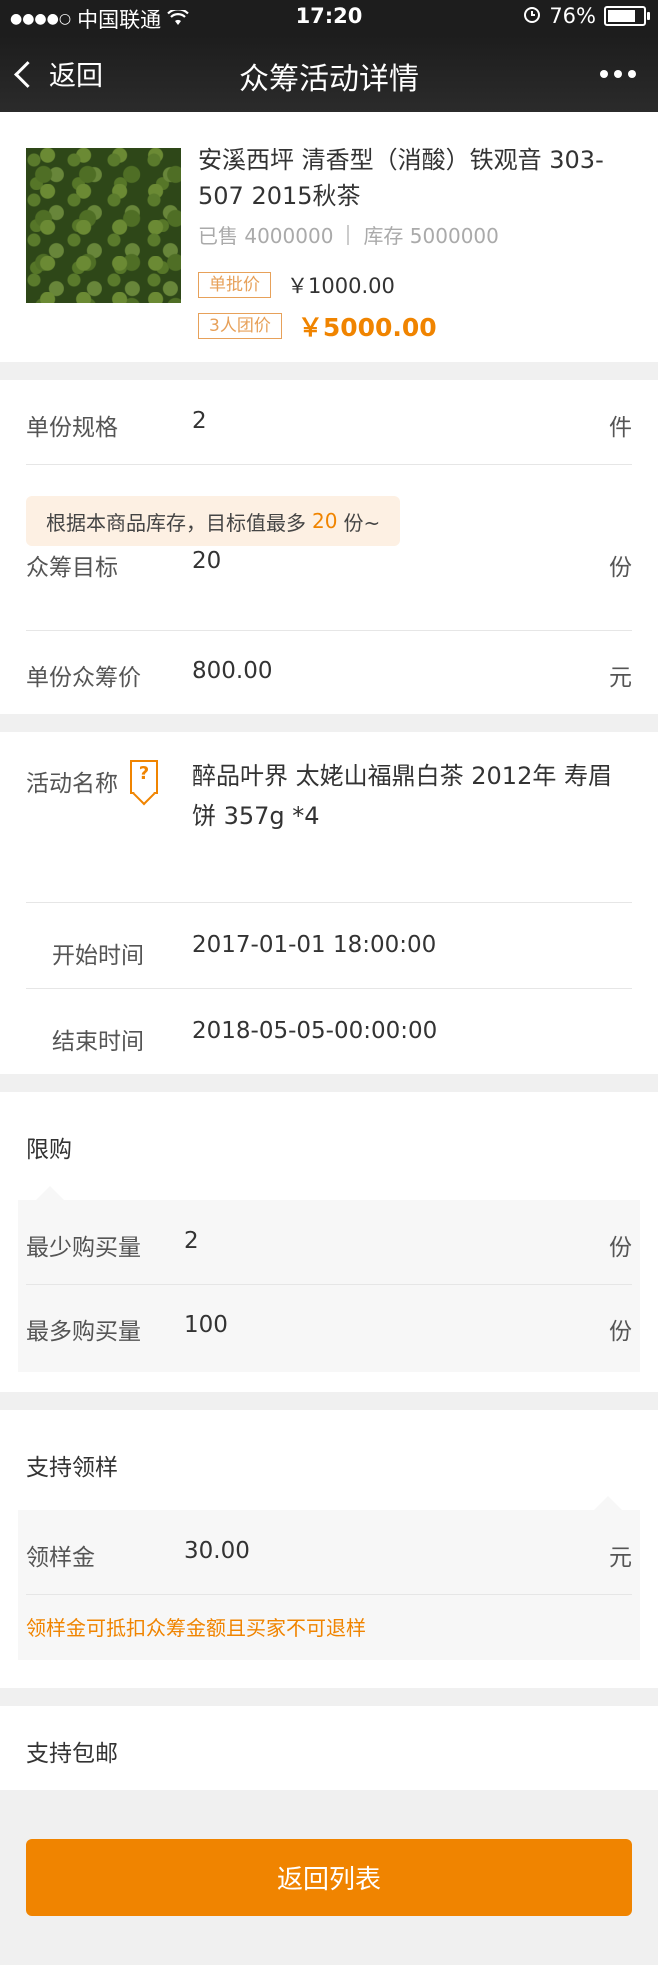 The image size is (658, 1965). I want to click on status-right: 76%, so click(586, 16).